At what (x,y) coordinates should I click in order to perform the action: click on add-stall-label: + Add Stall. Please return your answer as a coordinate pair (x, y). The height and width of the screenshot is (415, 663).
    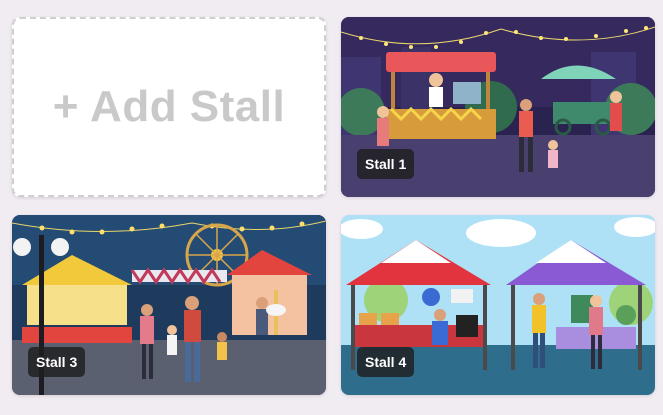
    Looking at the image, I should click on (169, 106).